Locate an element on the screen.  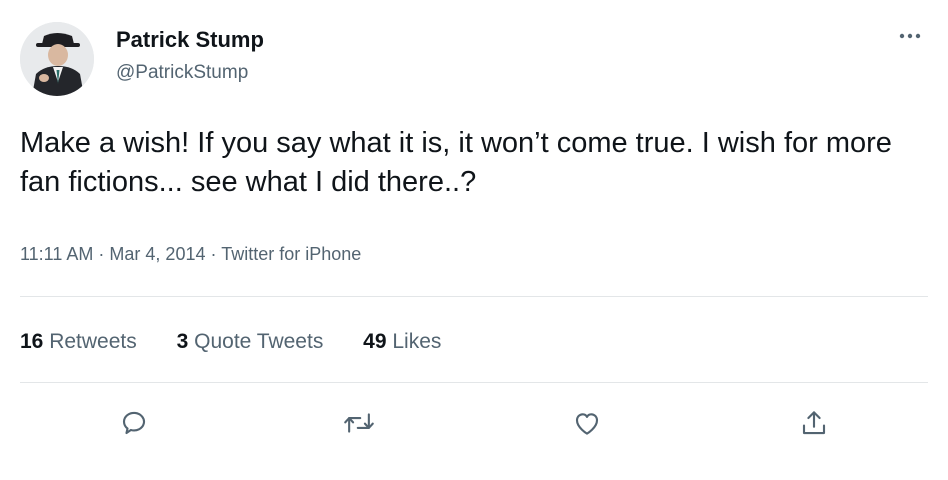
reply-icon is located at coordinates (133, 423).